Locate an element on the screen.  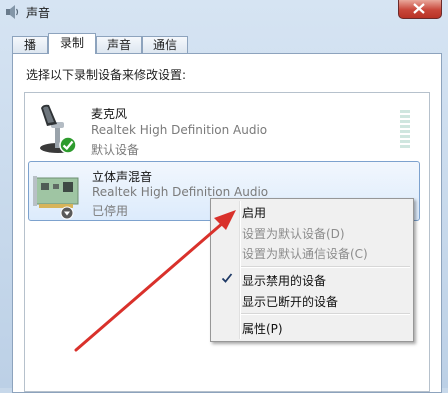
tab-recording: 录制 is located at coordinates (72, 43).